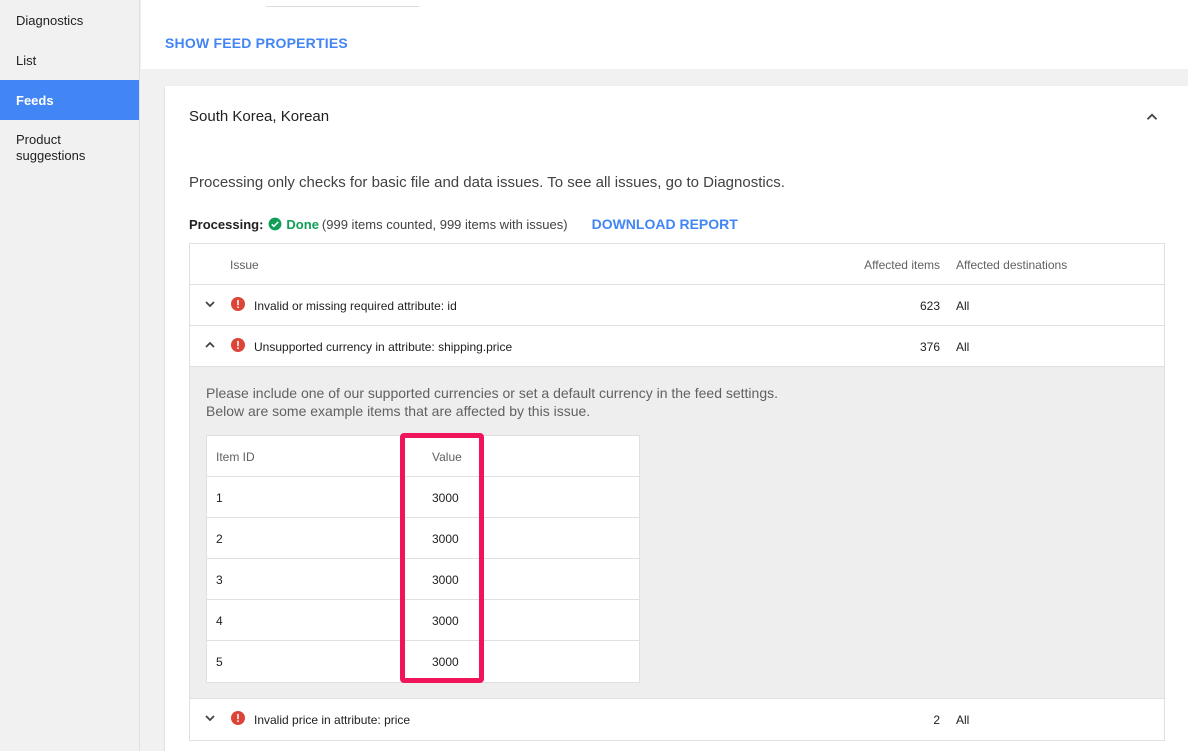  What do you see at coordinates (69, 60) in the screenshot?
I see `sidebar-item-list: List` at bounding box center [69, 60].